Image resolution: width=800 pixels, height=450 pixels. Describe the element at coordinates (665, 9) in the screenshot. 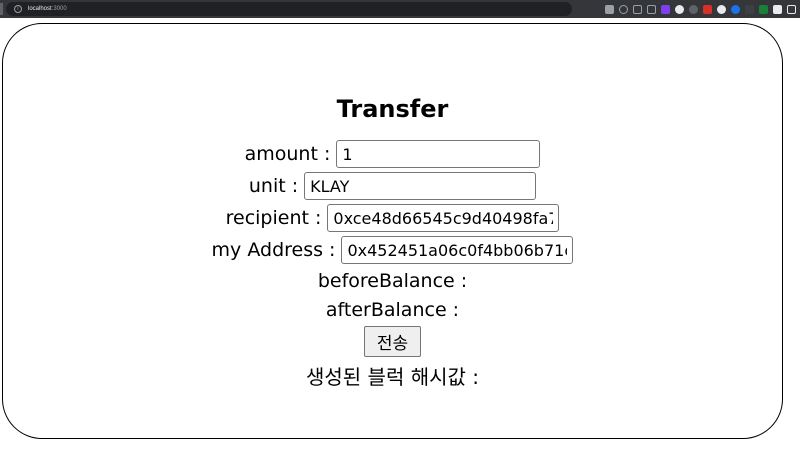

I see `extension-purple-icon` at that location.